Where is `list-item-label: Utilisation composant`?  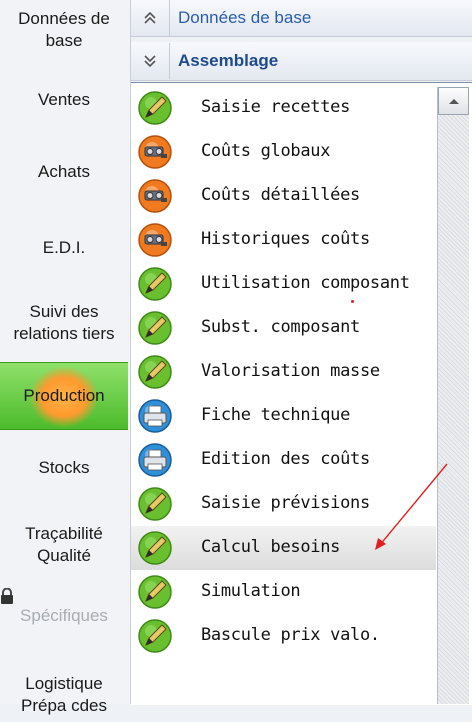
list-item-label: Utilisation composant is located at coordinates (305, 283).